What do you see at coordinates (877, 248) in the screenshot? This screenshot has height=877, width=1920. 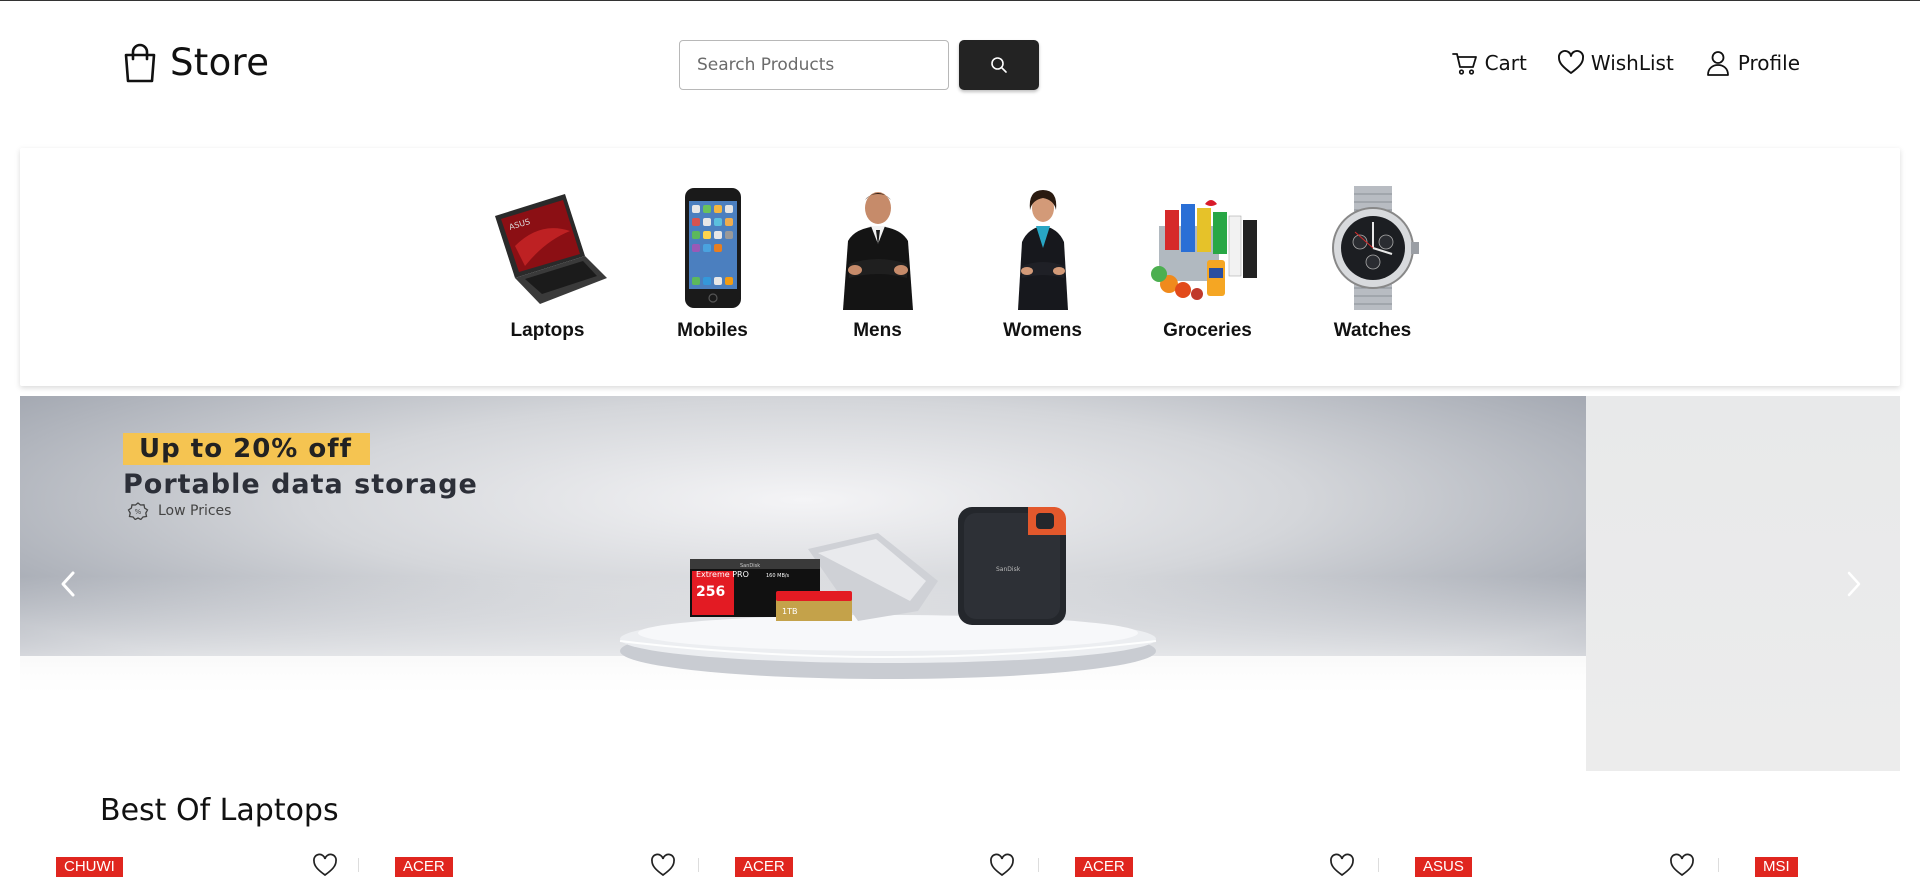 I see `man-image` at bounding box center [877, 248].